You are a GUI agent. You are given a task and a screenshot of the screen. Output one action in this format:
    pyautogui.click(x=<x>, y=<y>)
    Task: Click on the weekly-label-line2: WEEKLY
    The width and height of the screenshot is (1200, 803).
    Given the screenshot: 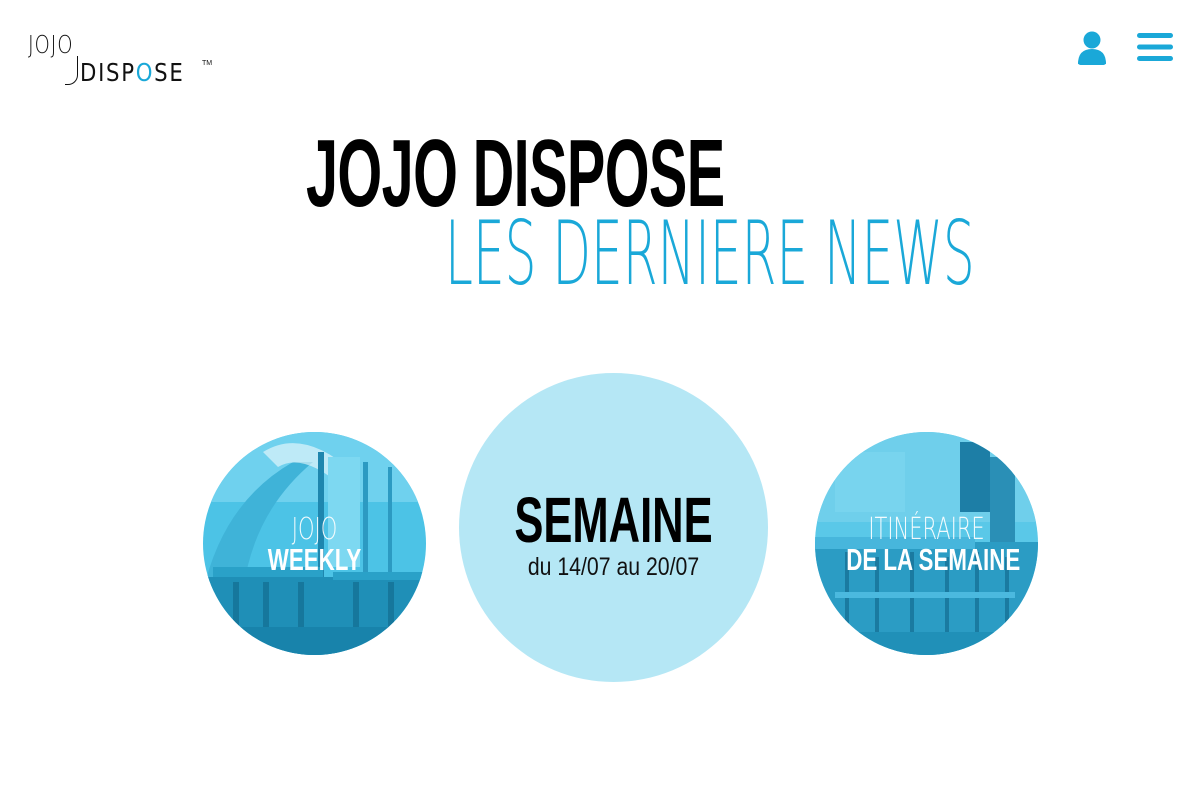 What is the action you would take?
    pyautogui.click(x=314, y=559)
    